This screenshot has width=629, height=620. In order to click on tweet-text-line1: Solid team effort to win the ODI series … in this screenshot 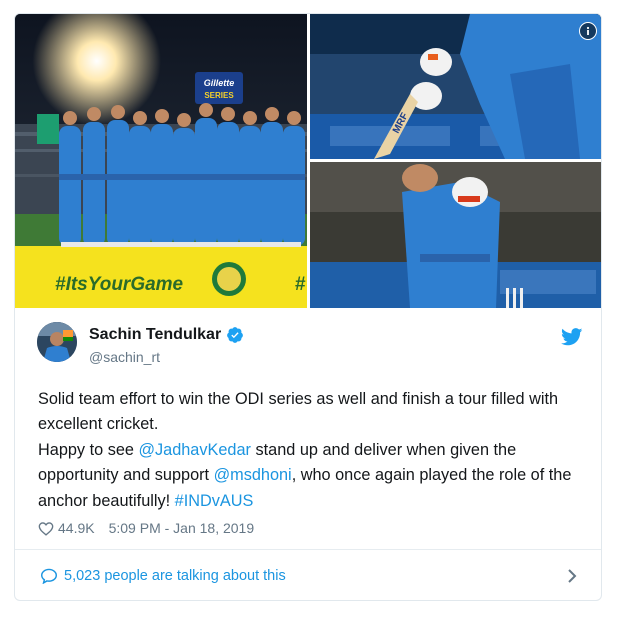, I will do `click(298, 412)`.